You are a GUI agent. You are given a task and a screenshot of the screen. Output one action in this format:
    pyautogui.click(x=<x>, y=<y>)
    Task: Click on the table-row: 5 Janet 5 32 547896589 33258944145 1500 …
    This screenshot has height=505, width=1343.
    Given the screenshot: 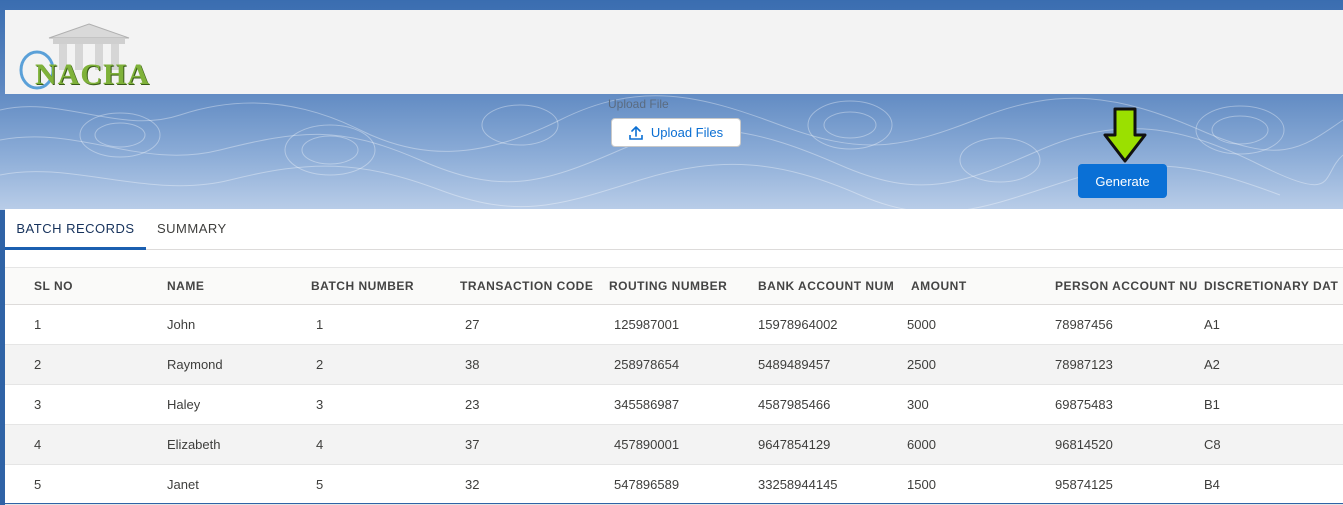 What is the action you would take?
    pyautogui.click(x=674, y=485)
    